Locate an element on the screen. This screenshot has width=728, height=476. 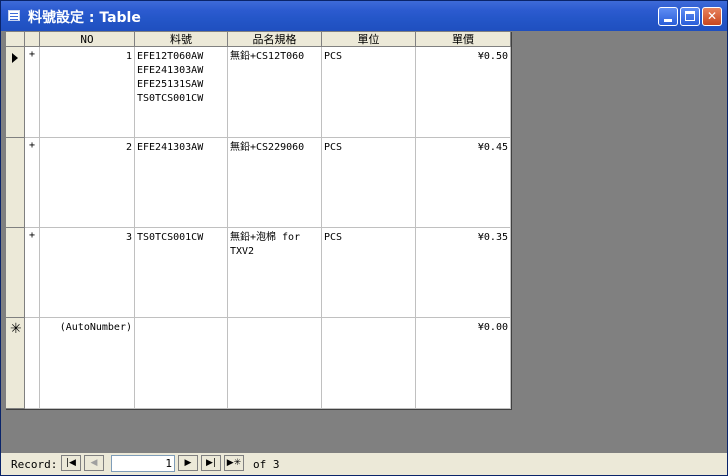
cell-desc: 無鉛+CS229060 is located at coordinates (275, 183).